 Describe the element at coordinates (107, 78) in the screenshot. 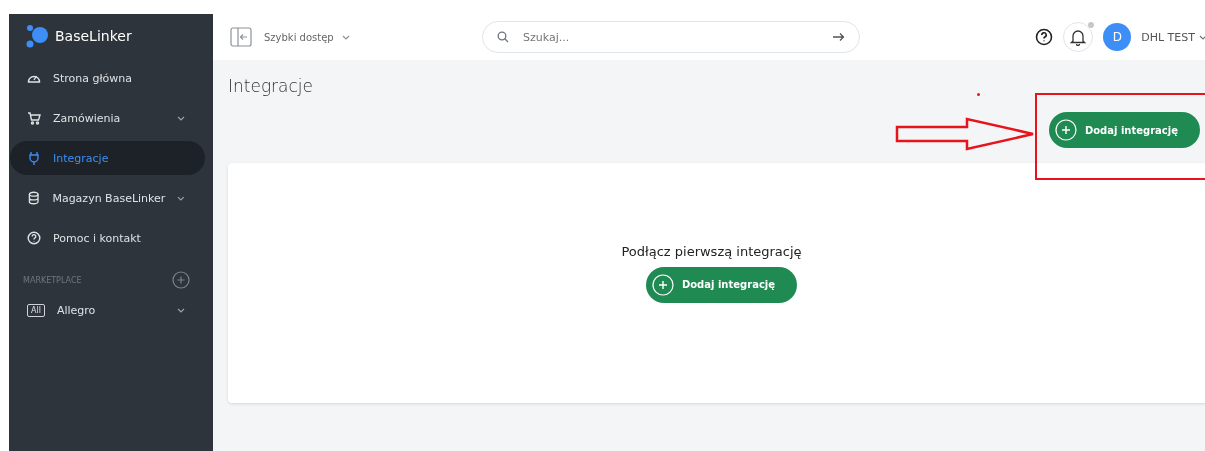

I see `nav-item: Strona główna` at that location.